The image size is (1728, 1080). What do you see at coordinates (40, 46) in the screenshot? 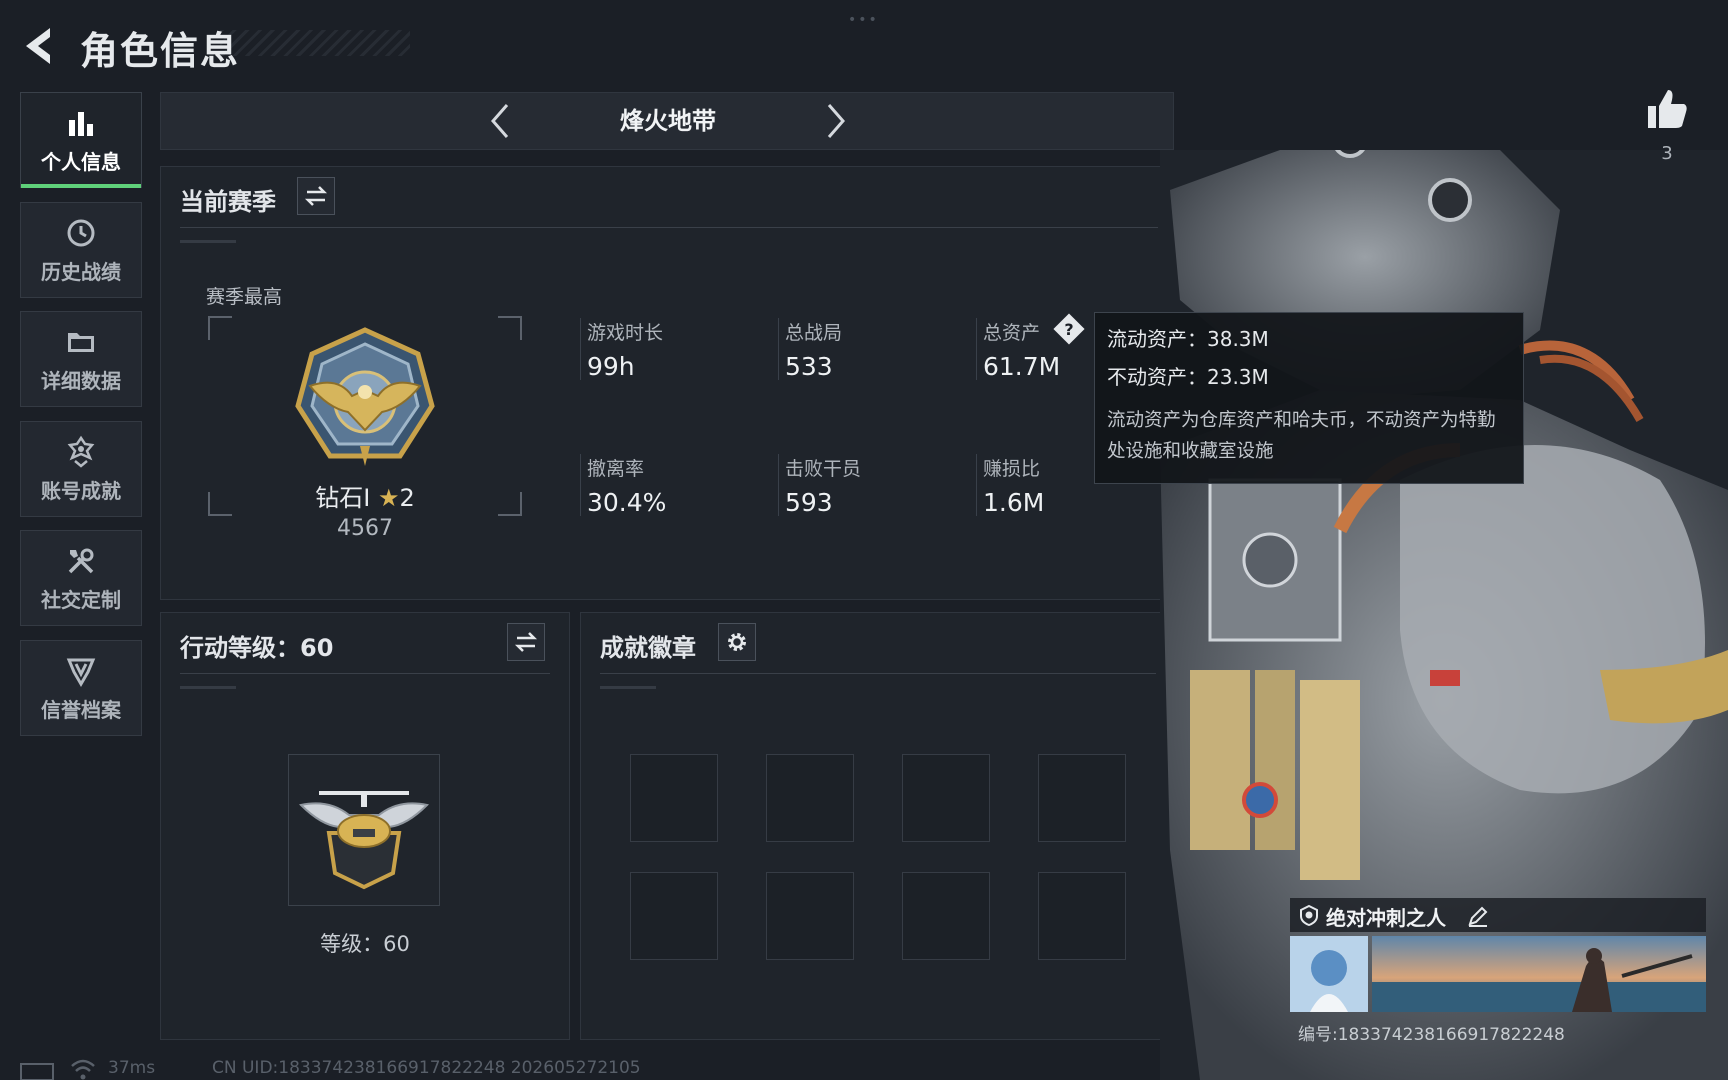
I see `back-arrow-icon` at bounding box center [40, 46].